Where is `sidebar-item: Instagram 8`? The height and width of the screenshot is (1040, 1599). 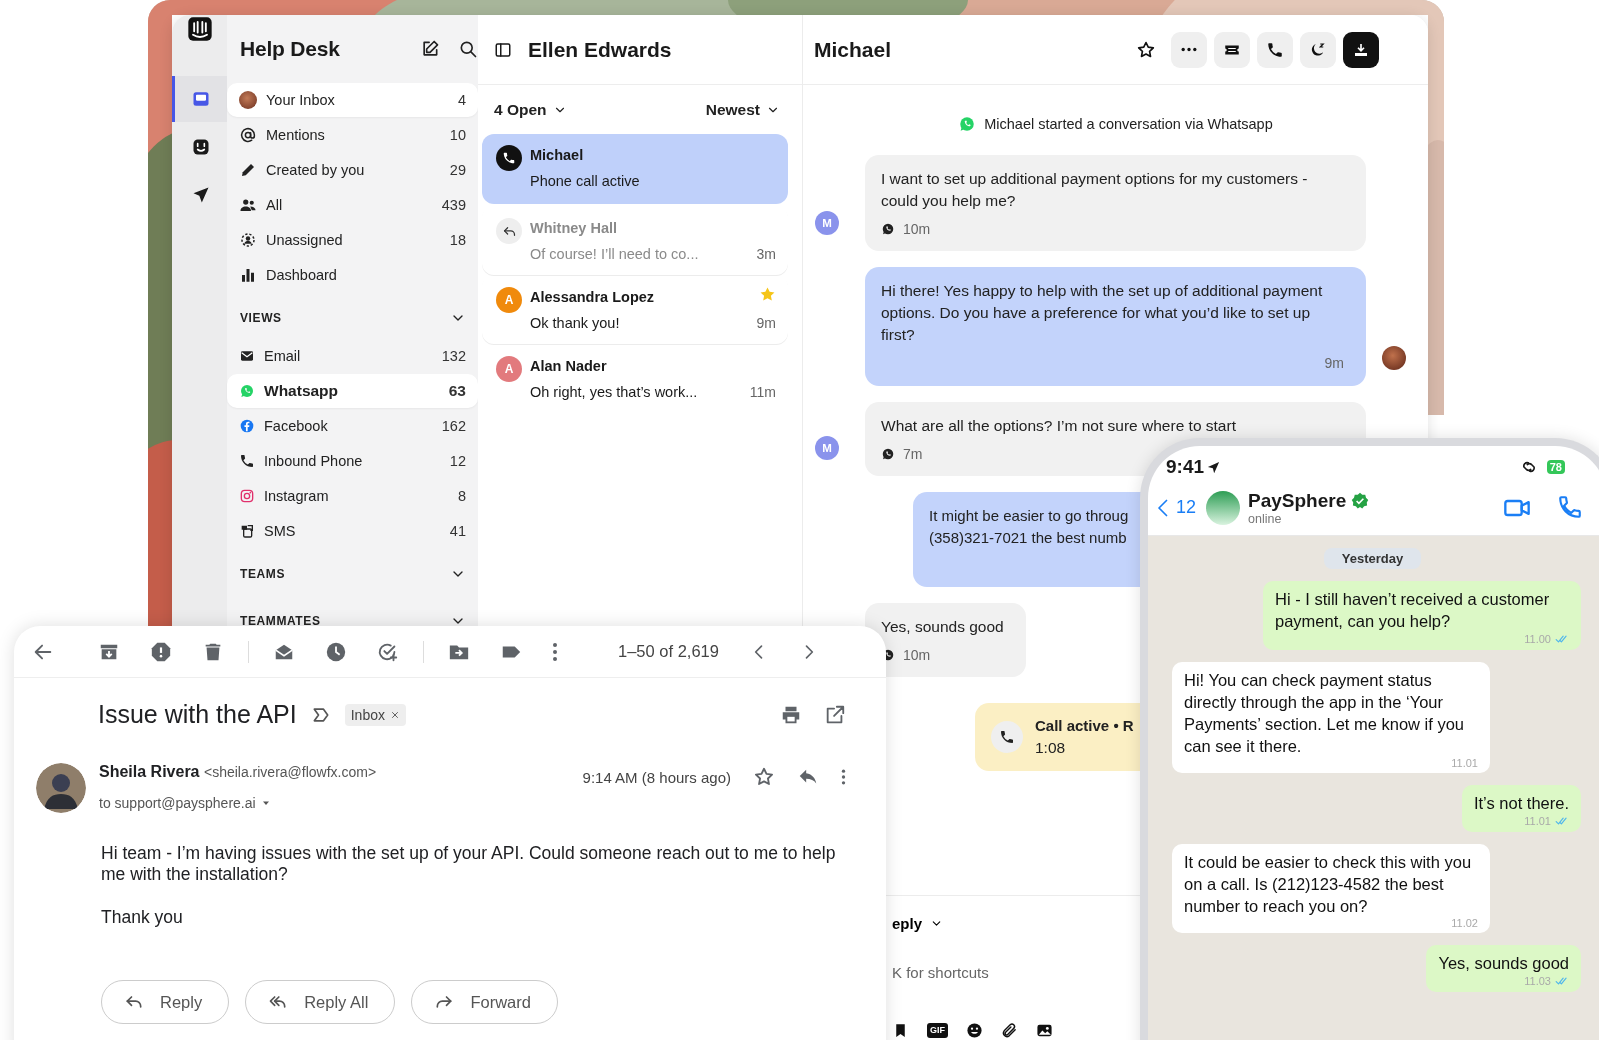 sidebar-item: Instagram 8 is located at coordinates (352, 496).